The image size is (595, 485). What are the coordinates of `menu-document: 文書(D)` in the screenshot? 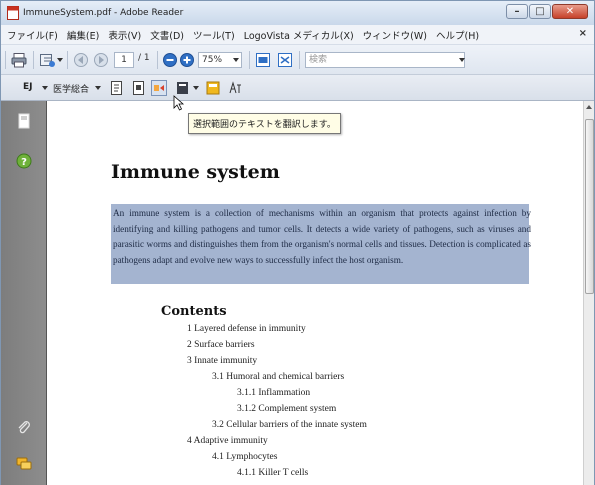 It's located at (167, 35).